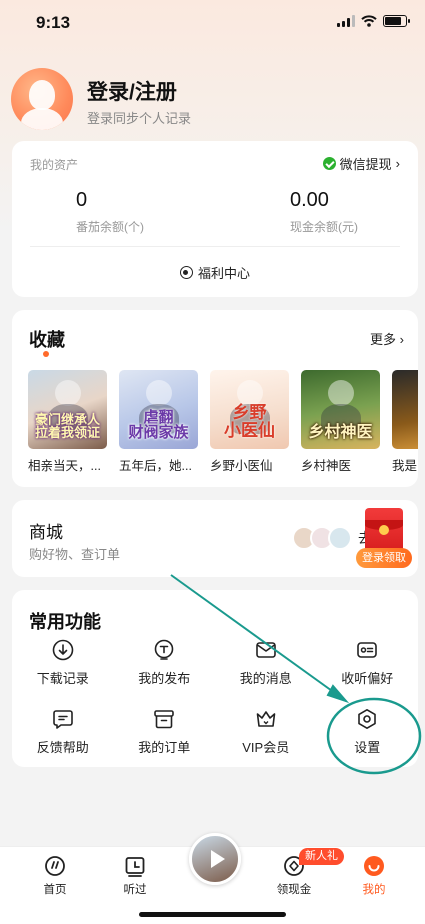 This screenshot has height=924, width=425. I want to click on function-label: 收听偏好, so click(367, 678).